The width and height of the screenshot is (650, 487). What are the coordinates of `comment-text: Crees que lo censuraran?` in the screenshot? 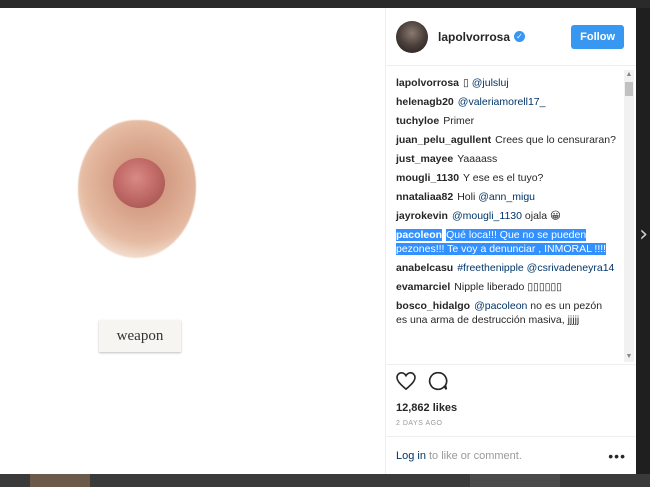 It's located at (555, 140).